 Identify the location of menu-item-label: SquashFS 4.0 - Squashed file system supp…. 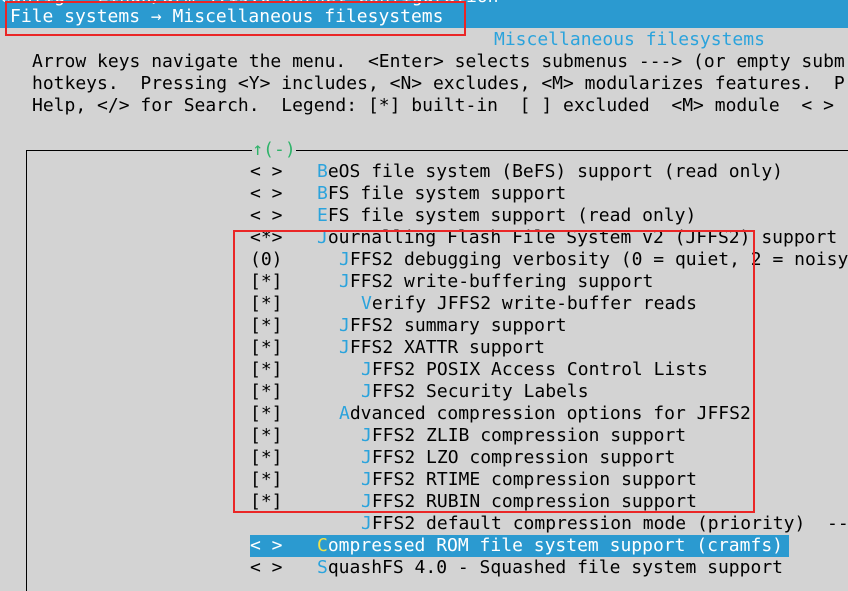
(550, 568).